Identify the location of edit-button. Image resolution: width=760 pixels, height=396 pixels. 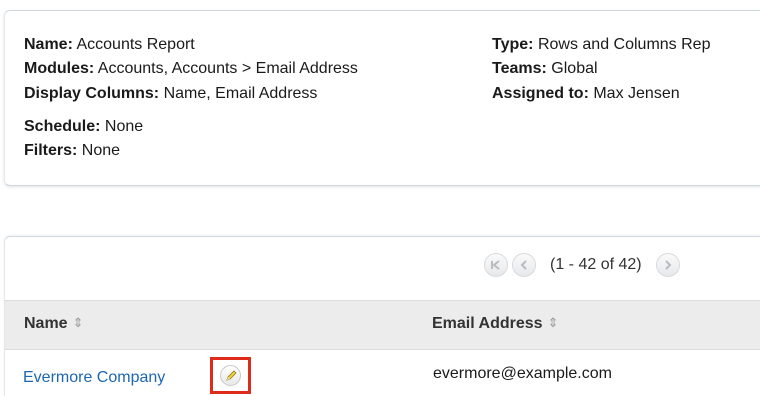
(230, 375).